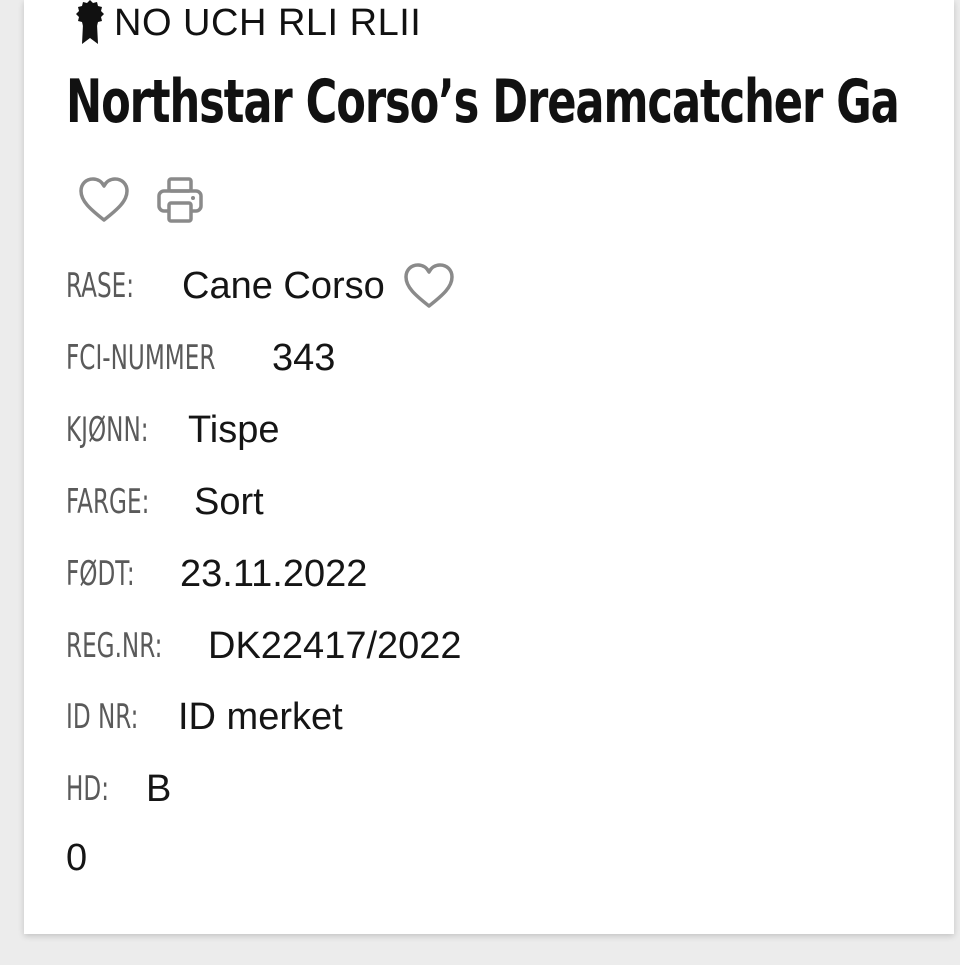 The width and height of the screenshot is (960, 965). What do you see at coordinates (268, 23) in the screenshot?
I see `dog-titles: NO UCH RLI RLII` at bounding box center [268, 23].